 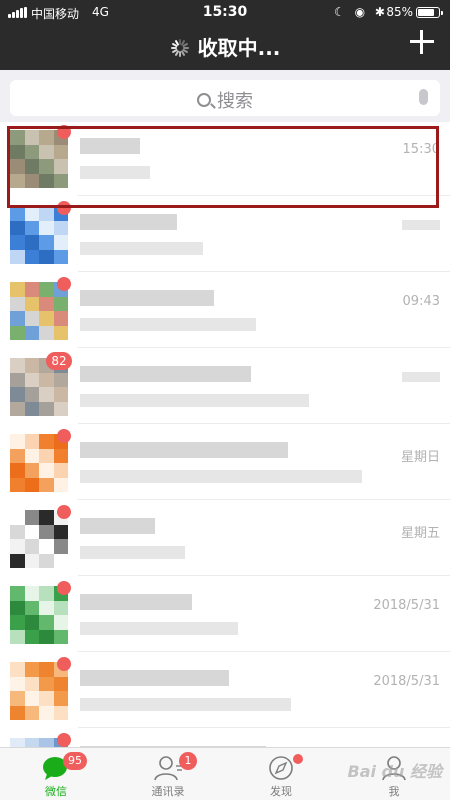 What do you see at coordinates (225, 311) in the screenshot?
I see `chat-row: 09:43` at bounding box center [225, 311].